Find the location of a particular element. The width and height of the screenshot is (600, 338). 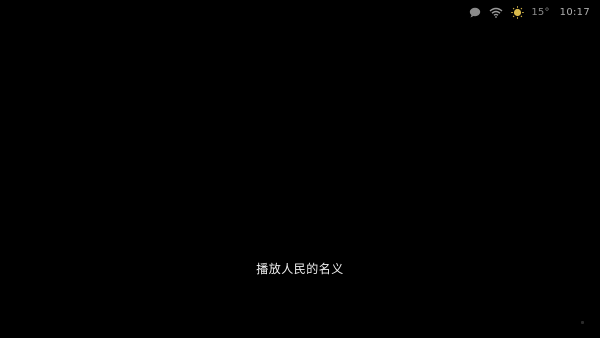

weather-sun-icon is located at coordinates (517, 12).